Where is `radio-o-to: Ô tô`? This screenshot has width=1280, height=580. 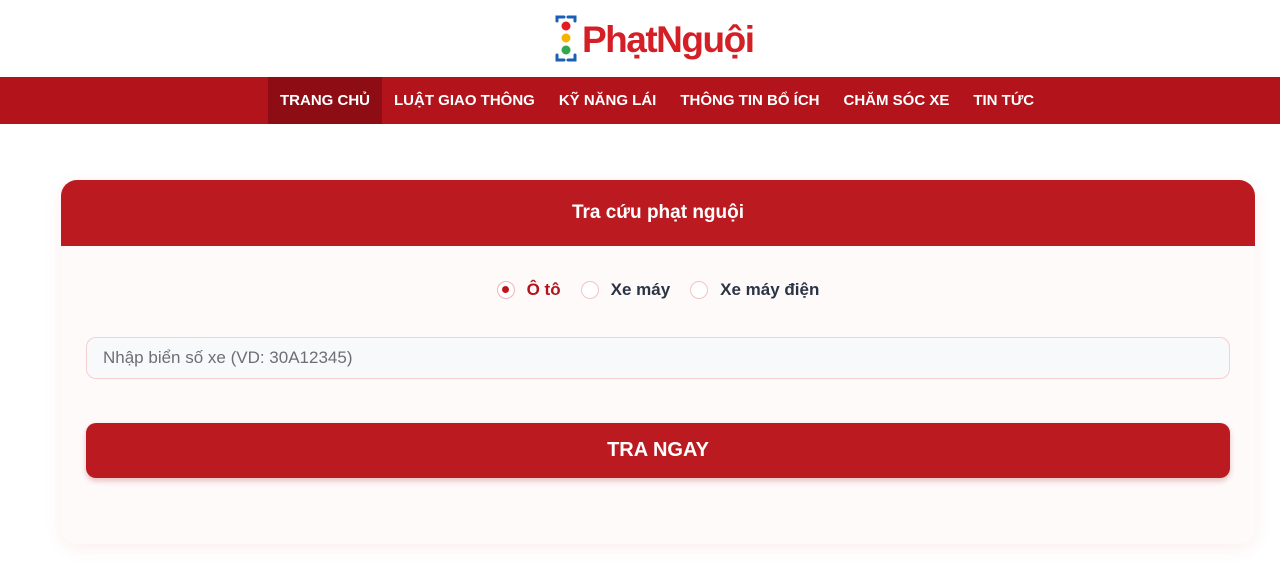 radio-o-to: Ô tô is located at coordinates (528, 290).